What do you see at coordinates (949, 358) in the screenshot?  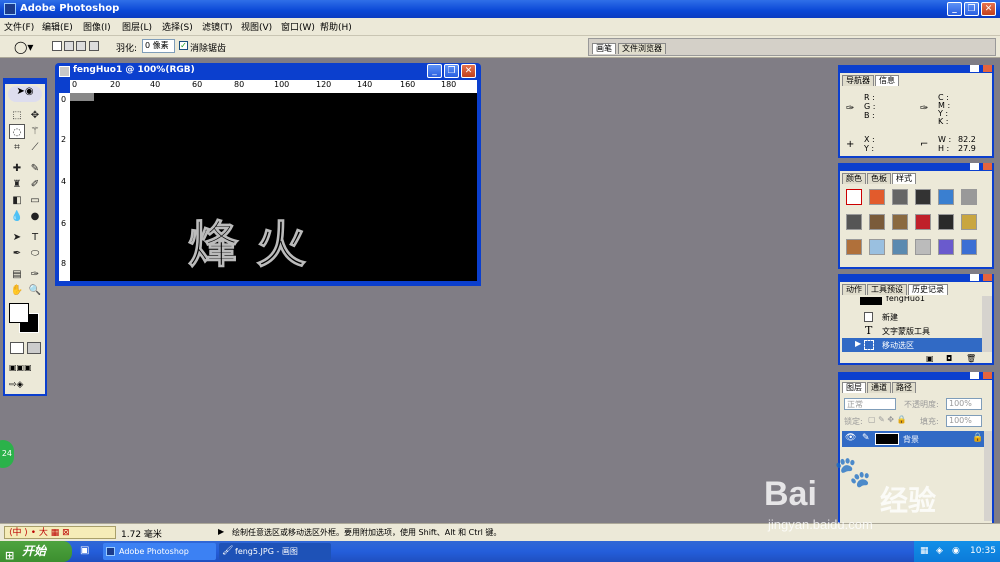 I see `new-snapshot-icon: ◘` at bounding box center [949, 358].